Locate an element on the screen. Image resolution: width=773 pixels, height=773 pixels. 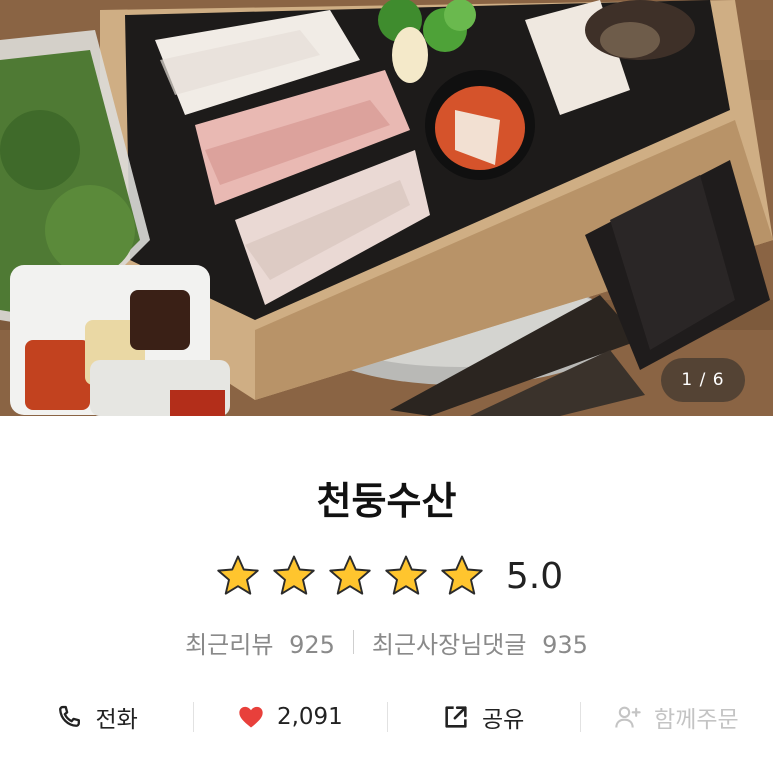
divider is located at coordinates (353, 642).